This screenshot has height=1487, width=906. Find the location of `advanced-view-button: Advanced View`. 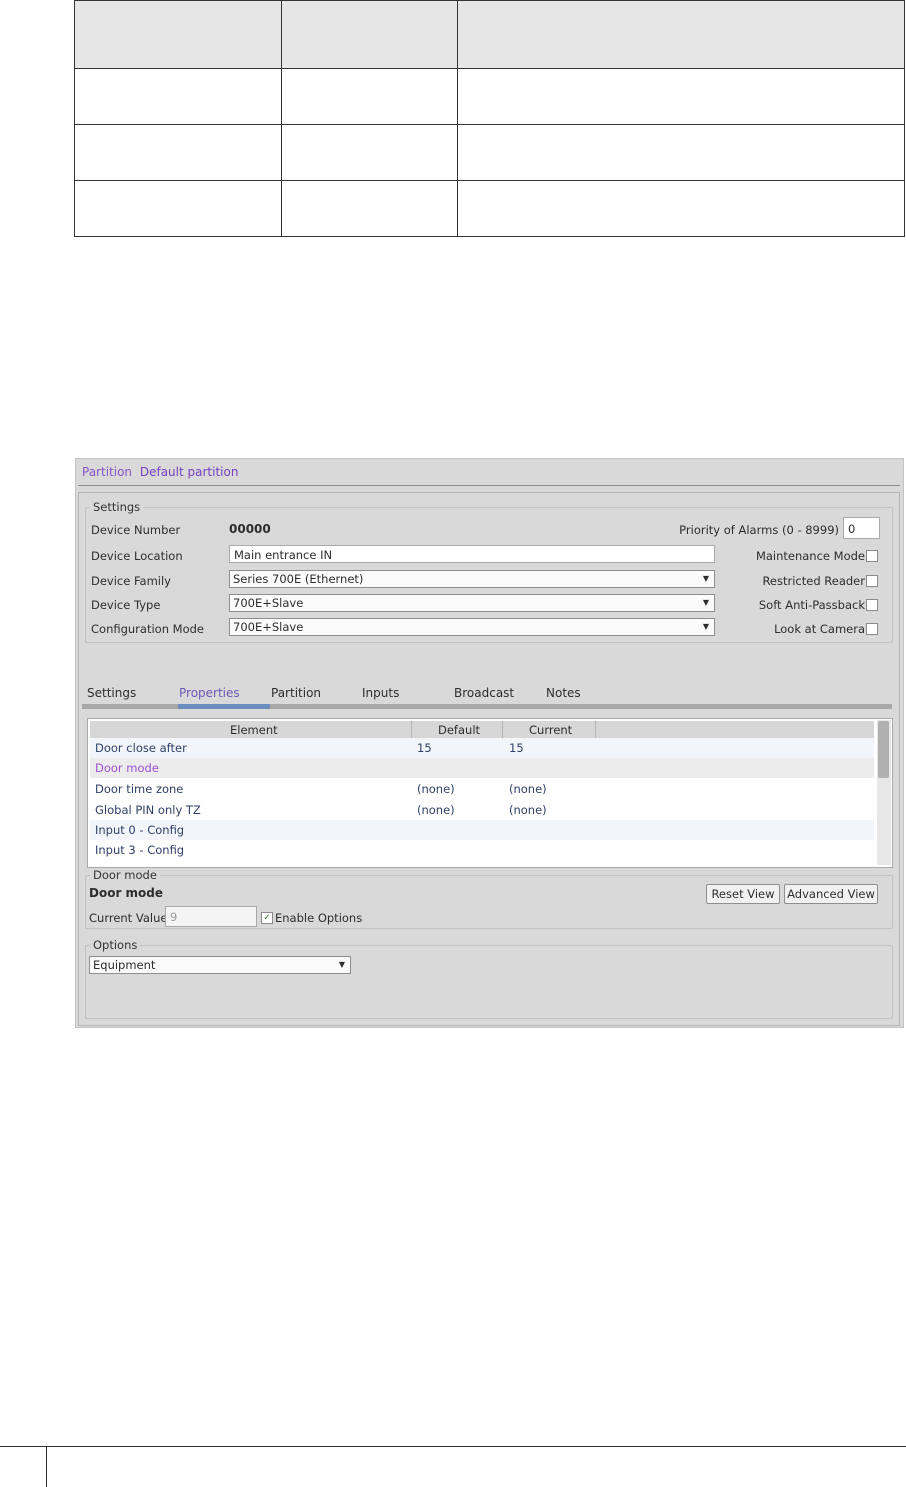

advanced-view-button: Advanced View is located at coordinates (831, 894).